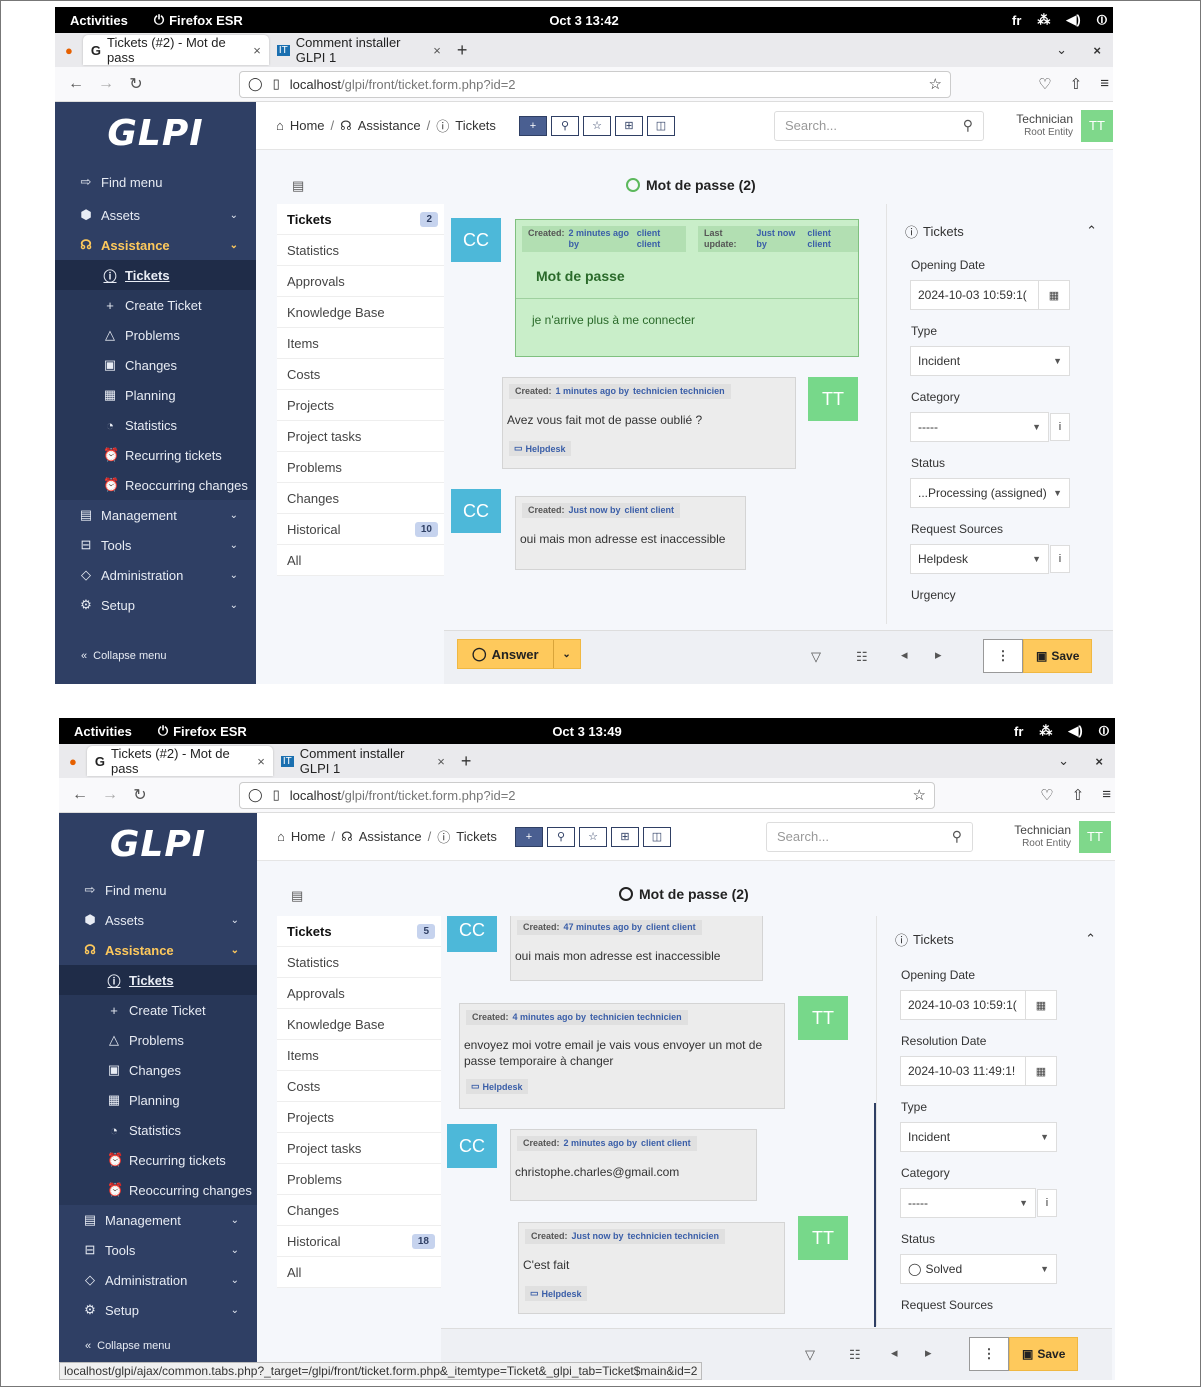 The height and width of the screenshot is (1387, 1201). Describe the element at coordinates (529, 836) in the screenshot. I see `add-button: +` at that location.